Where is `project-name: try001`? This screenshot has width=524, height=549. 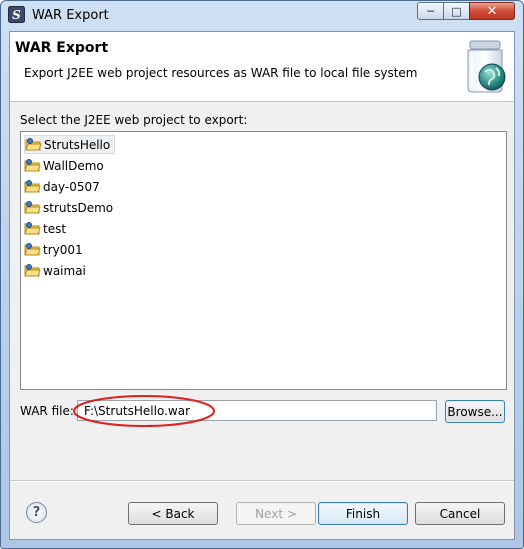
project-name: try001 is located at coordinates (63, 249).